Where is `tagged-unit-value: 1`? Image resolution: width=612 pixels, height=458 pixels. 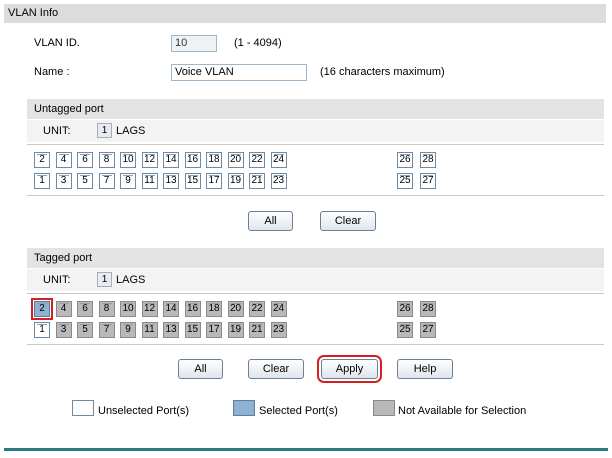
tagged-unit-value: 1 is located at coordinates (104, 279).